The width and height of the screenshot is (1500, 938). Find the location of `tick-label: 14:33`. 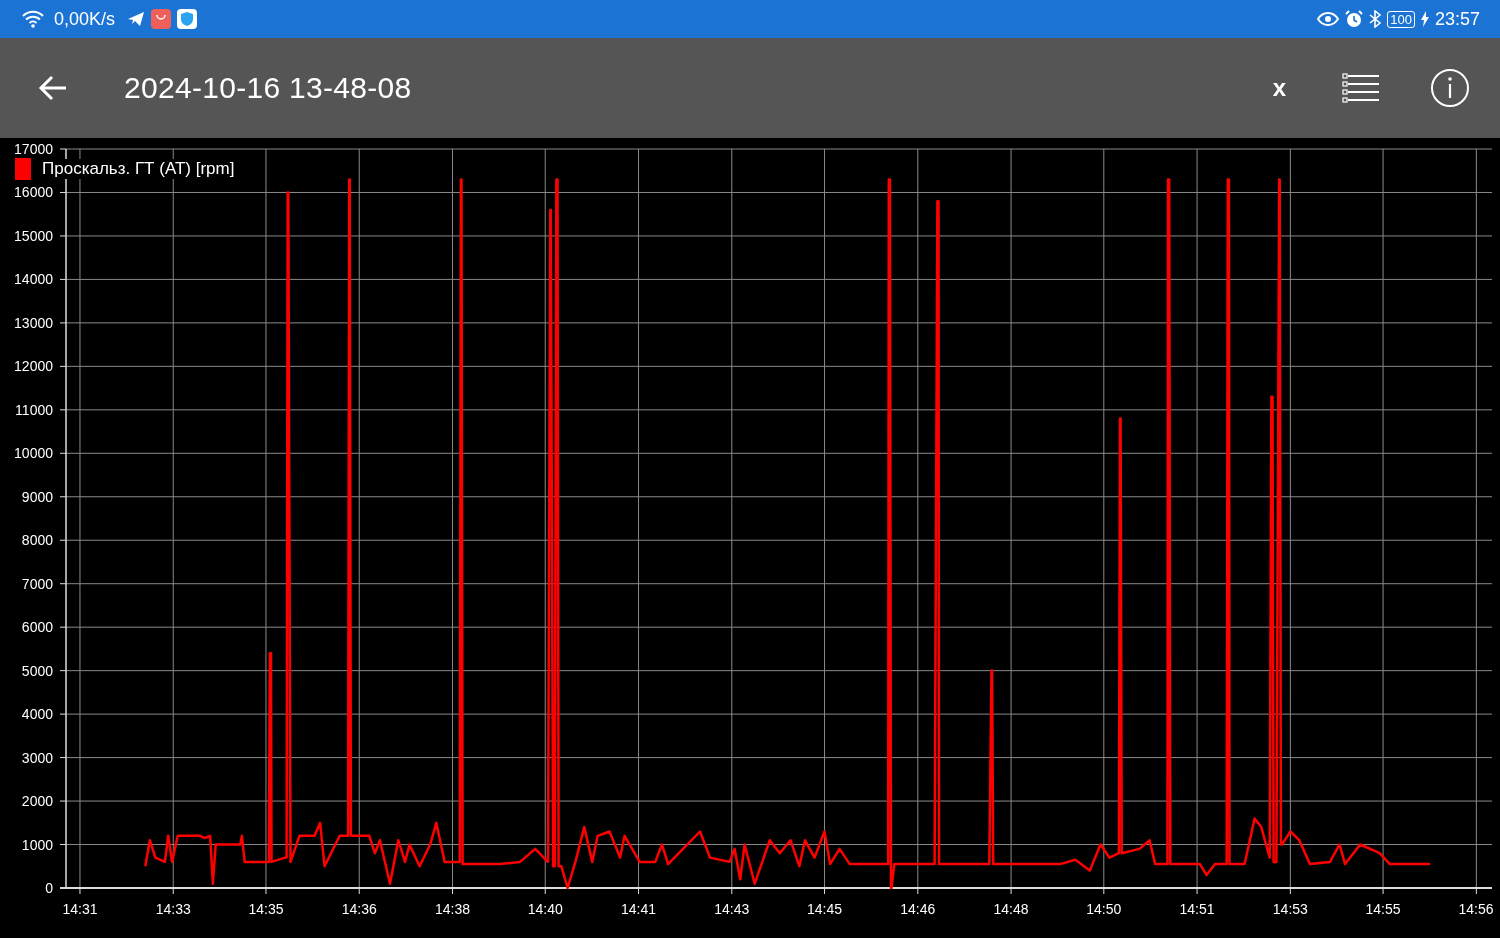

tick-label: 14:33 is located at coordinates (173, 909).